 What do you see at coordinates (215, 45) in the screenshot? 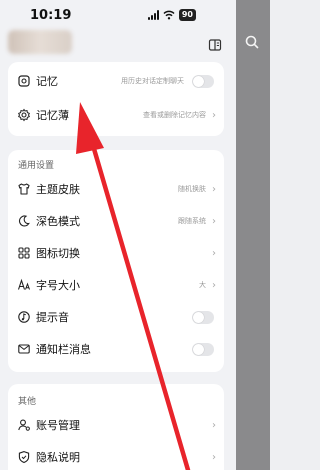
I see `book-icon` at bounding box center [215, 45].